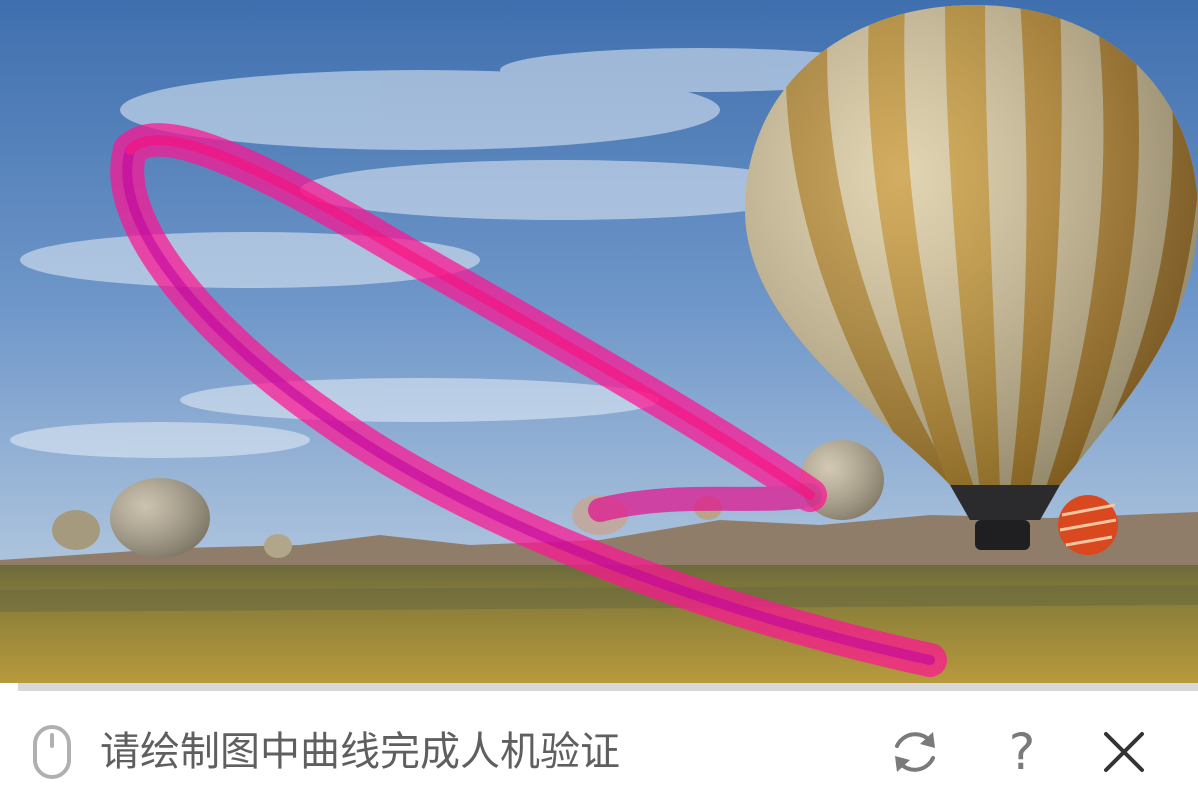 Image resolution: width=1198 pixels, height=812 pixels. Describe the element at coordinates (9, 687) in the screenshot. I see `progress-fill` at that location.